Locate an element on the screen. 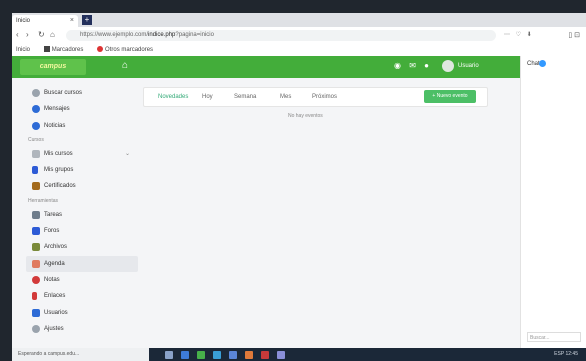 This screenshot has height=361, width=586. panel-title: Chat is located at coordinates (533, 64).